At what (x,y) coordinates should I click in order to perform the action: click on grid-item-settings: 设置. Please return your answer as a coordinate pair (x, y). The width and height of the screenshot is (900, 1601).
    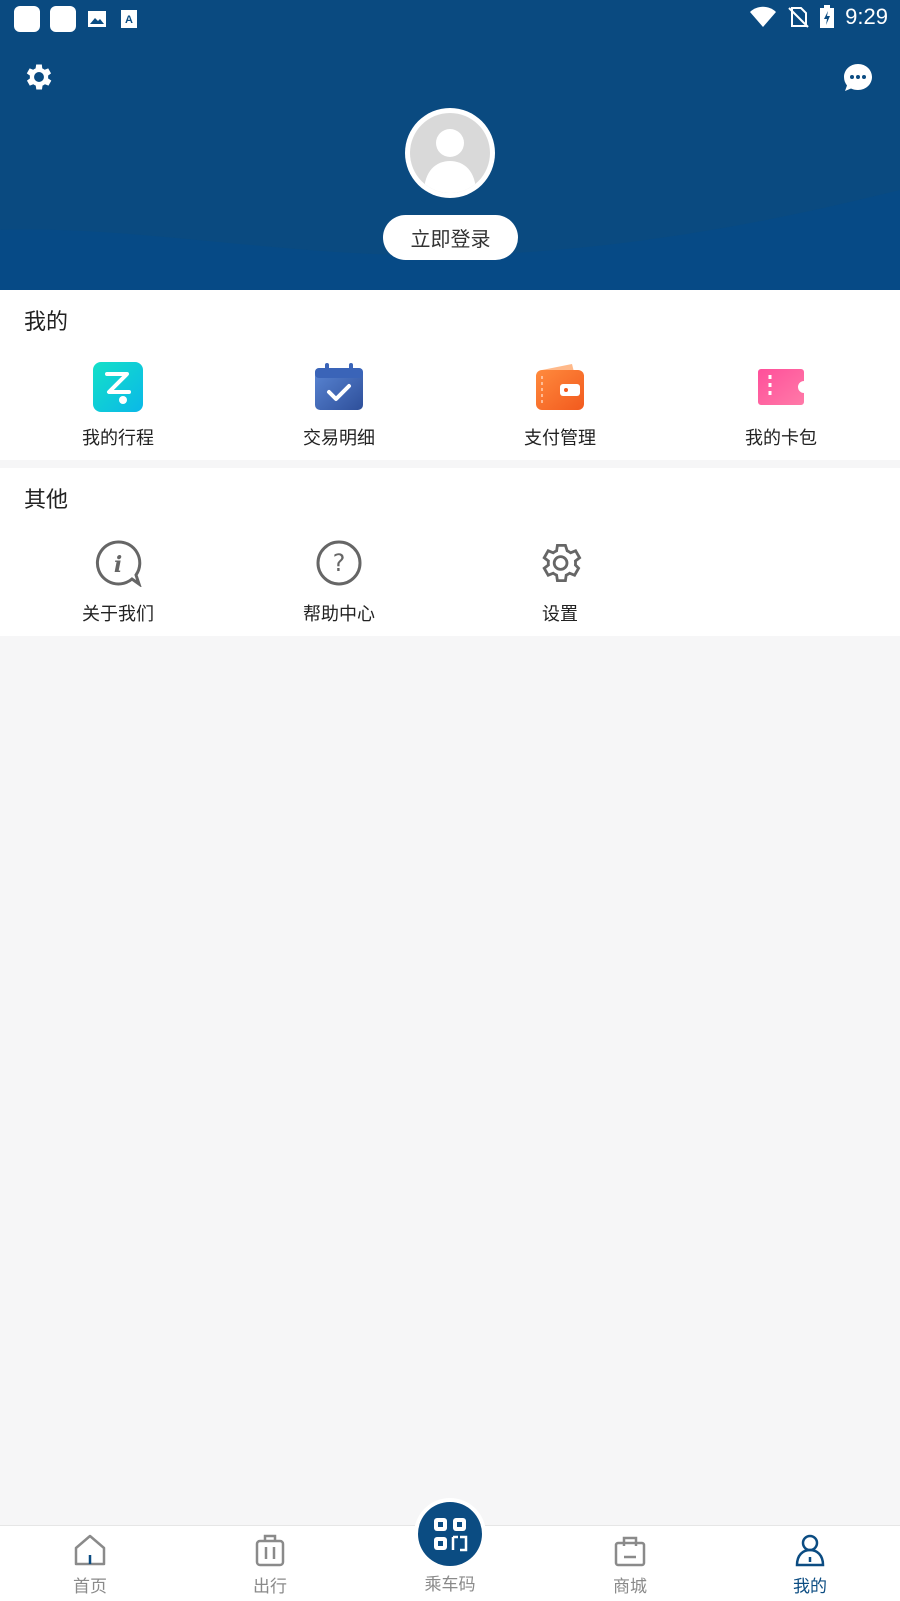
    Looking at the image, I should click on (560, 581).